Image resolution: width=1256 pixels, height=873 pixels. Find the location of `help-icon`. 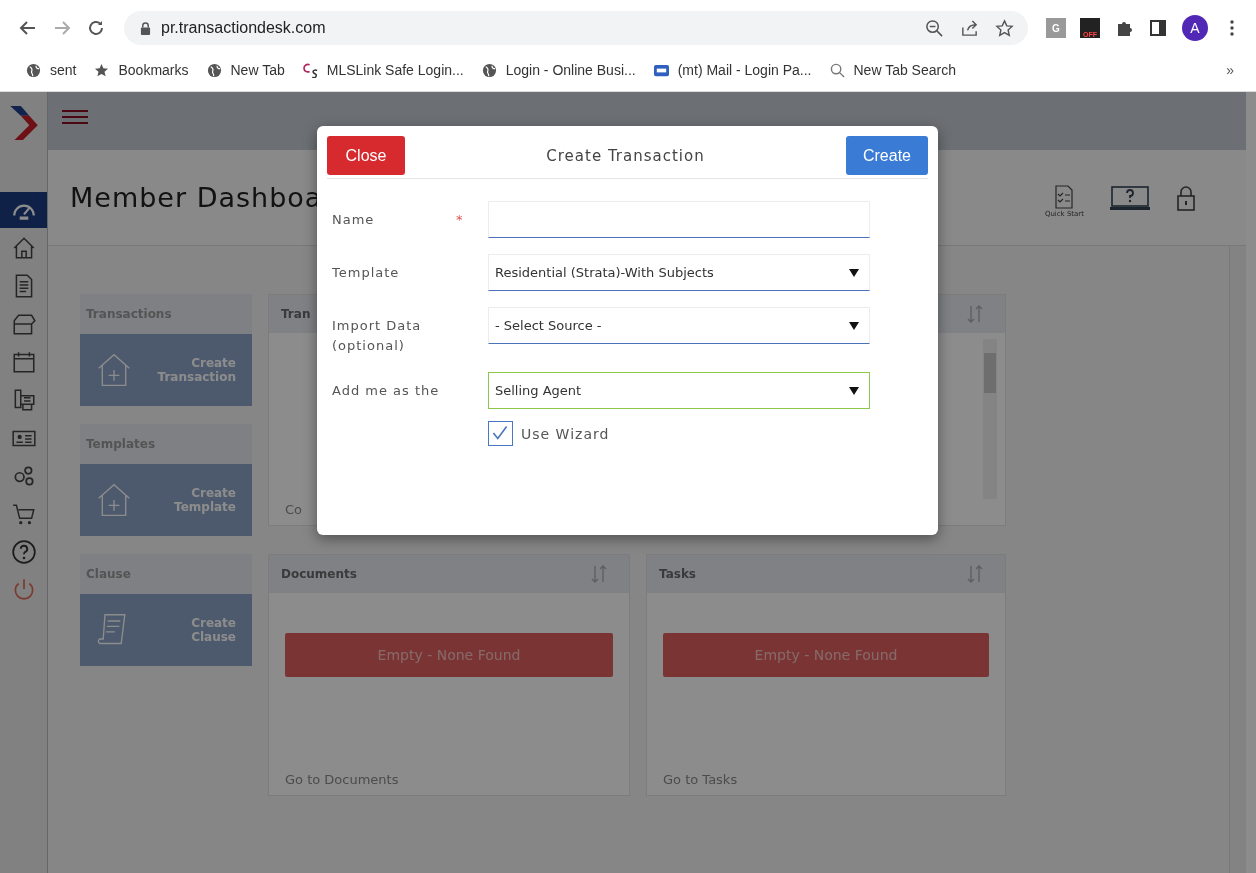

help-icon is located at coordinates (23, 552).